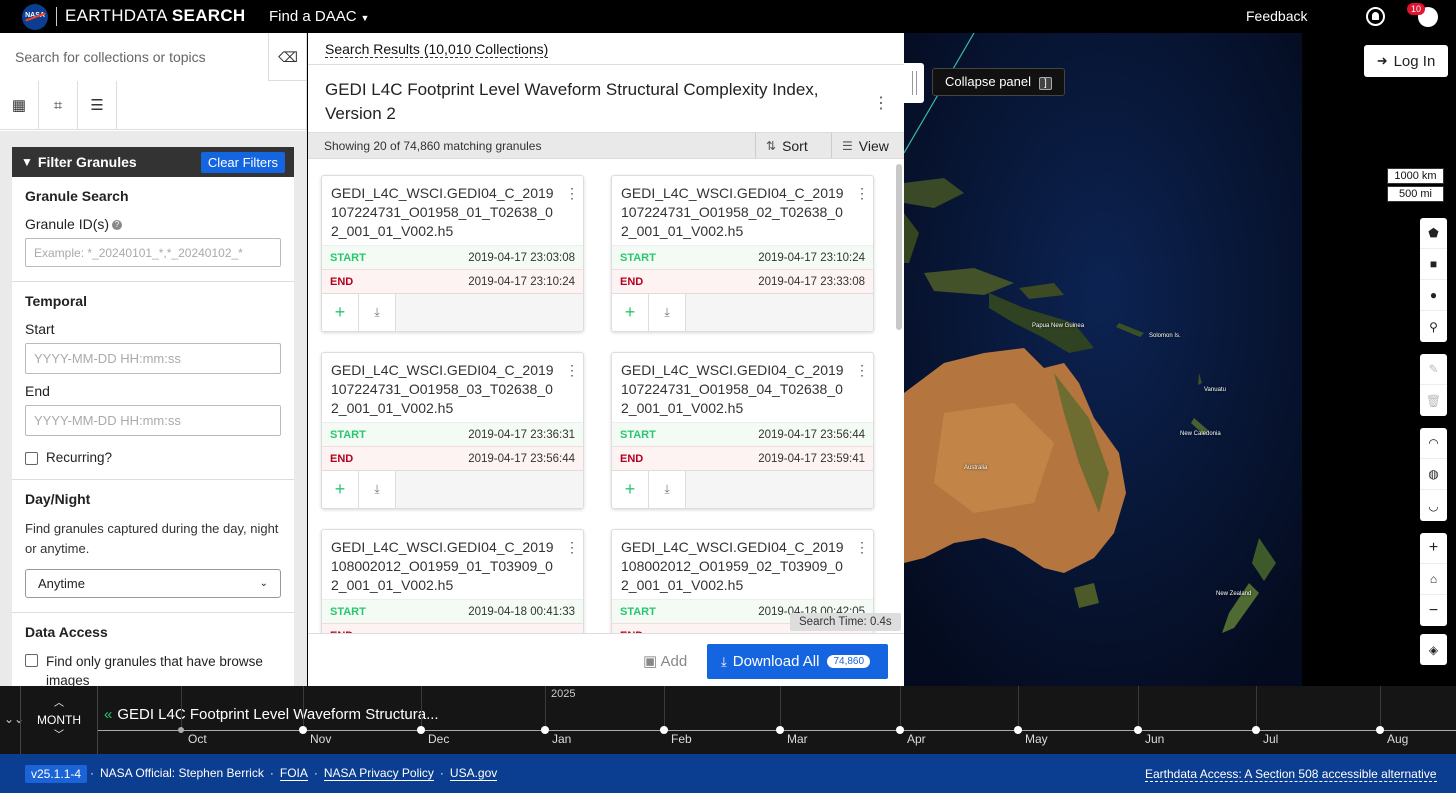 Image resolution: width=1456 pixels, height=793 pixels. What do you see at coordinates (153, 358) in the screenshot?
I see `start-date-input: YYYY-MM-DD HH:mm:ss` at bounding box center [153, 358].